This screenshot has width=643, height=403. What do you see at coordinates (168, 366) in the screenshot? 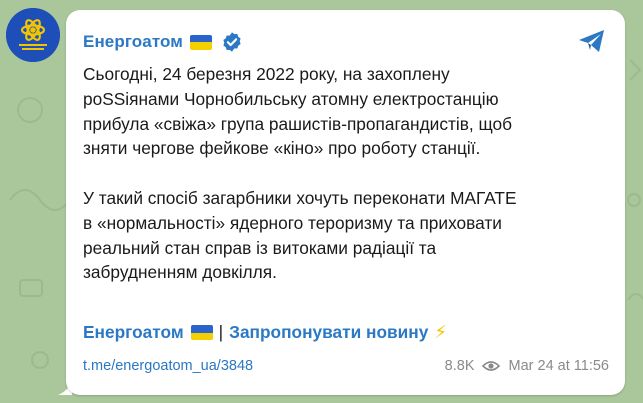
I see `post-url-link: t.me/energoatom_ua/3848` at bounding box center [168, 366].